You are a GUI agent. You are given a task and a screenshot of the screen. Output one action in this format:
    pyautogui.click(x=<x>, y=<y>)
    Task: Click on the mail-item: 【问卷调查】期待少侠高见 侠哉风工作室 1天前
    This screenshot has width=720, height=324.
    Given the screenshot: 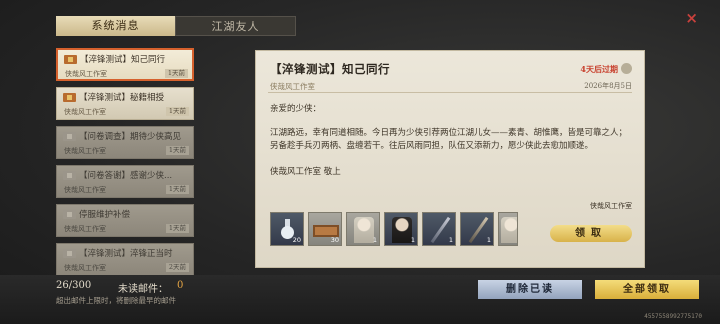 What is the action you would take?
    pyautogui.click(x=125, y=142)
    